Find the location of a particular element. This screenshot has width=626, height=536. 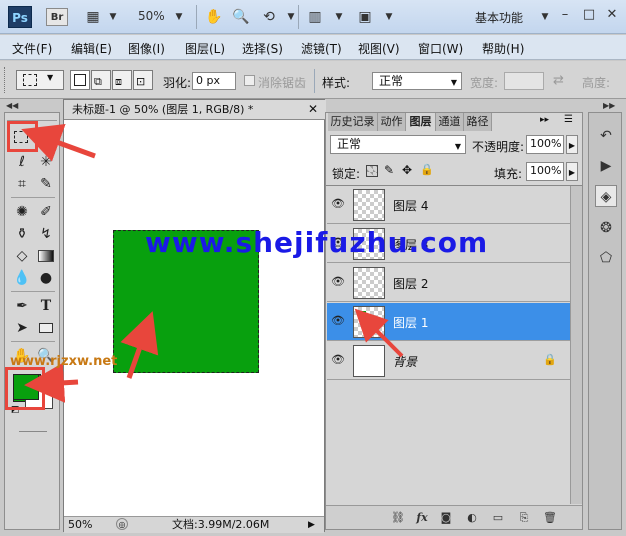

arrow-to-color-swatch is located at coordinates (51, 382).